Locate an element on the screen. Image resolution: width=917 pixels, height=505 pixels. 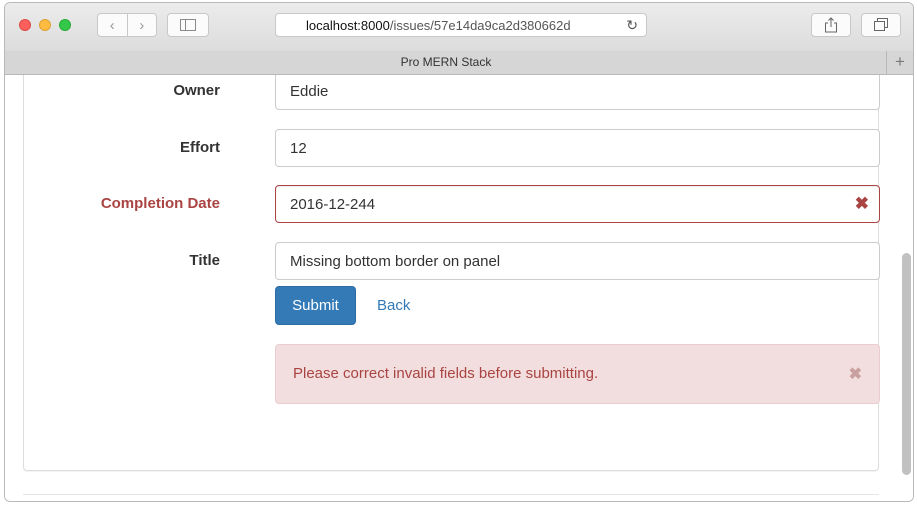
title-value: Missing bottom border on panel is located at coordinates (395, 261).